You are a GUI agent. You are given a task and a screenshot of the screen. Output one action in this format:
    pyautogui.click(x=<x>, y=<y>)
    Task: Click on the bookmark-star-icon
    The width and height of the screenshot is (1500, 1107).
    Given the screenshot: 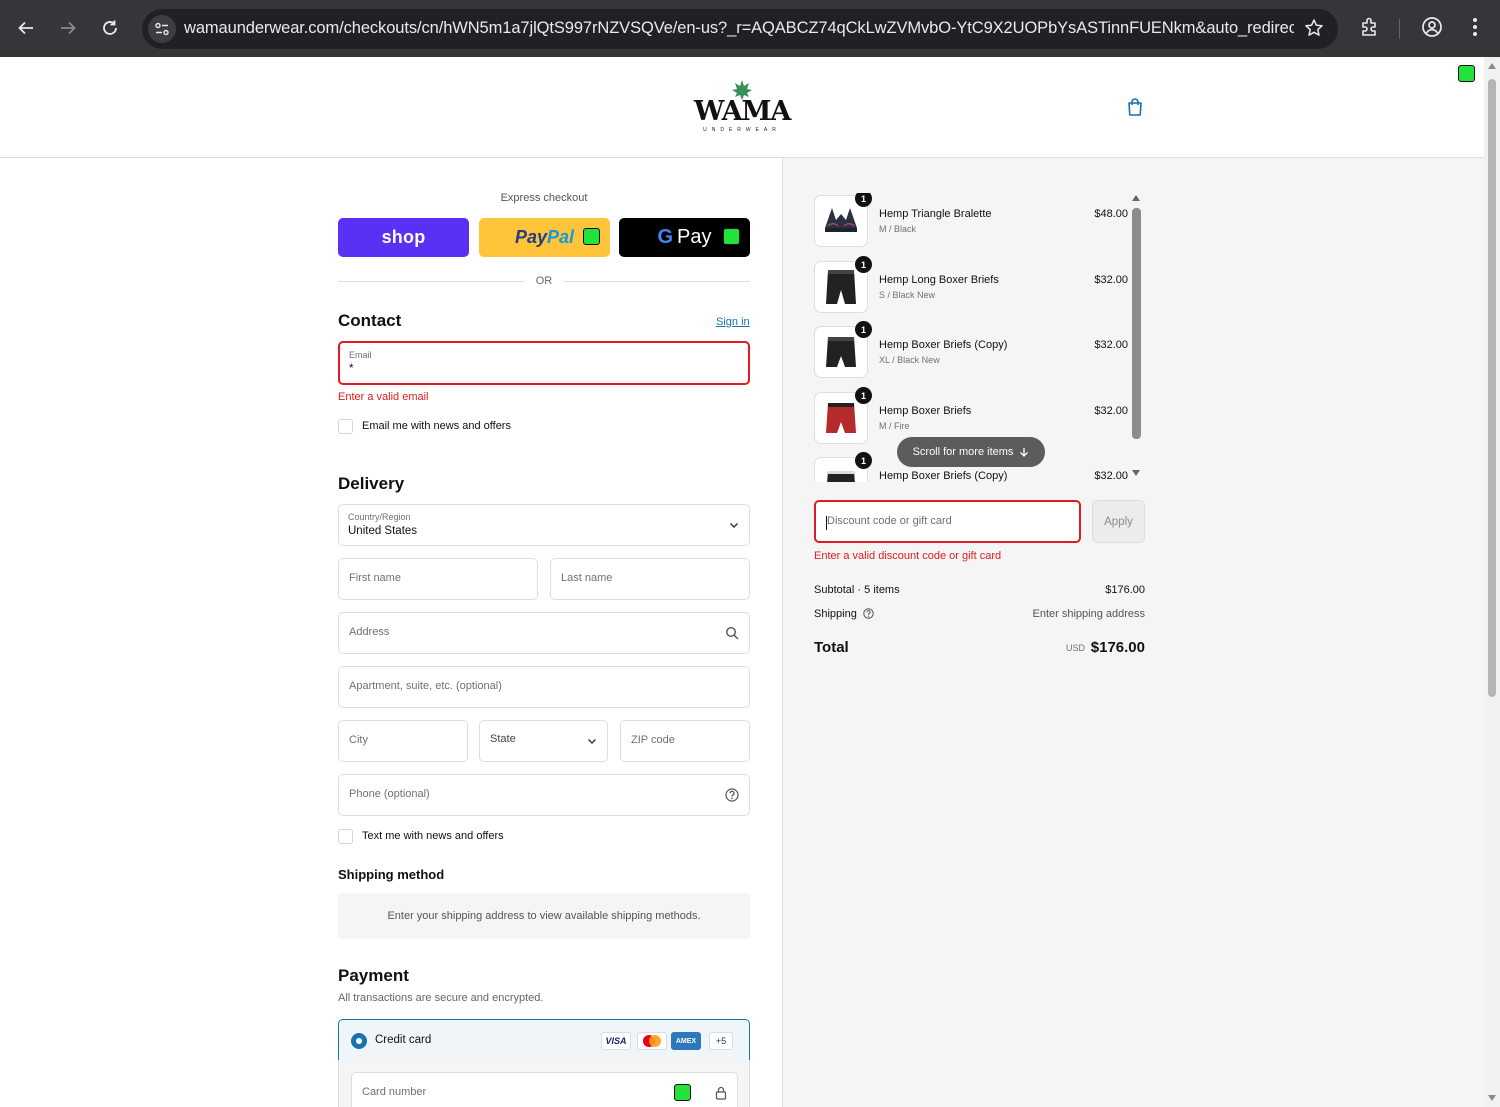 What is the action you would take?
    pyautogui.click(x=1314, y=28)
    